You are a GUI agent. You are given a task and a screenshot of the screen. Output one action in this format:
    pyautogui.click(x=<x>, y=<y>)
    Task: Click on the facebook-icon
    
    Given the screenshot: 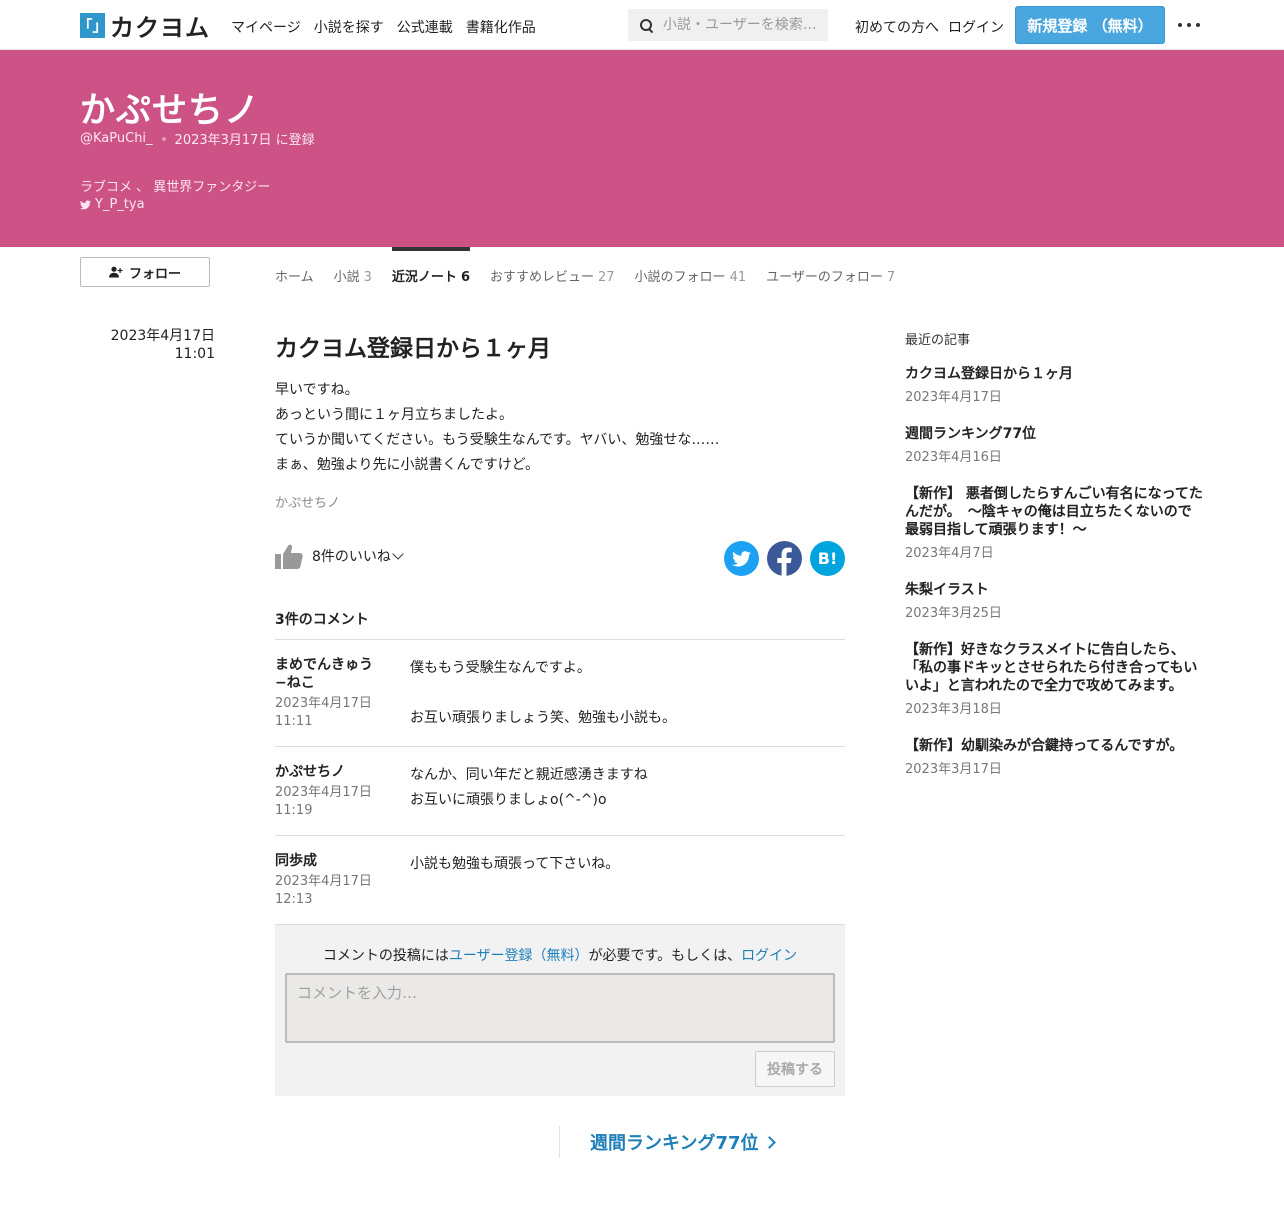 What is the action you would take?
    pyautogui.click(x=784, y=561)
    